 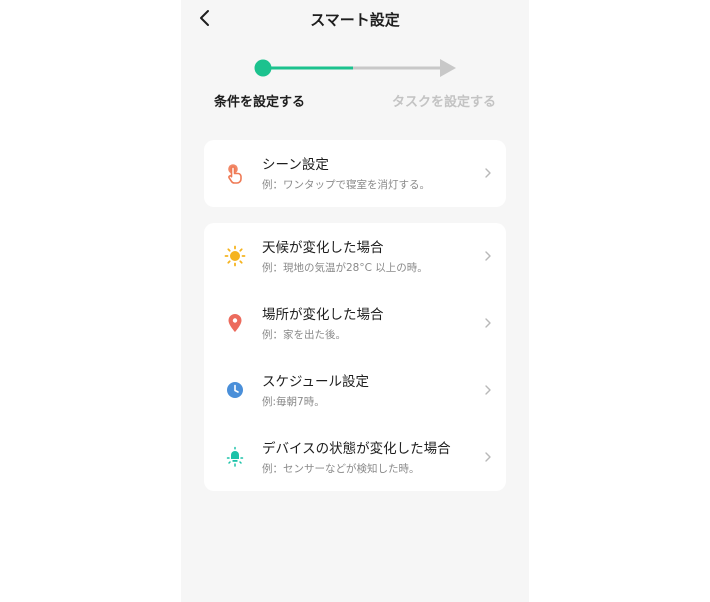 What do you see at coordinates (293, 402) in the screenshot?
I see `condition-desc: 例:毎朝7時。` at bounding box center [293, 402].